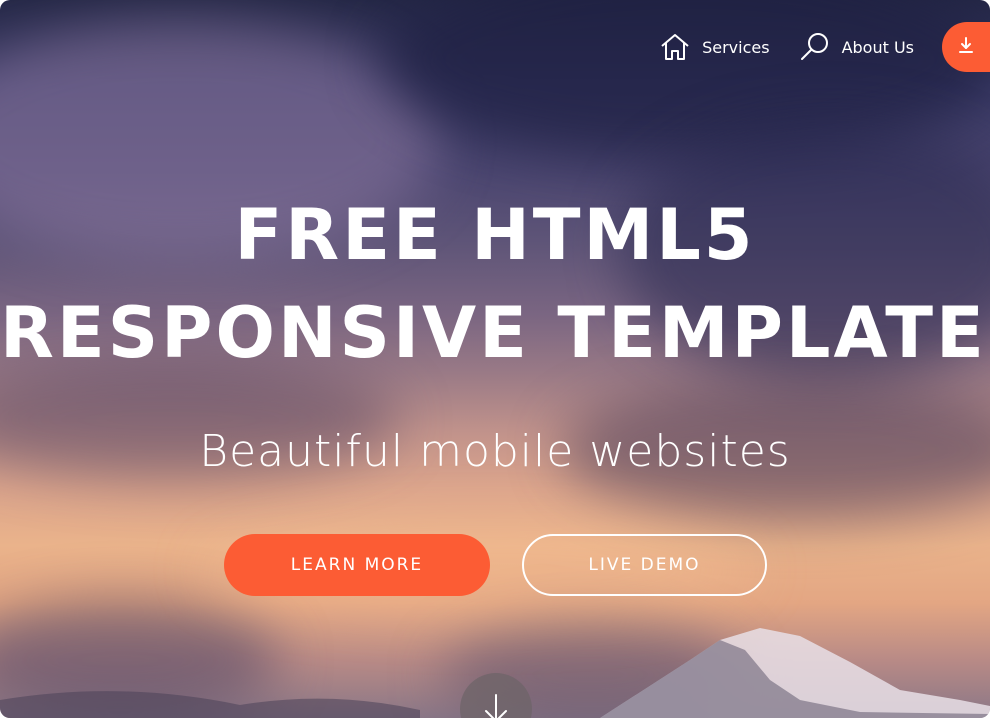  Describe the element at coordinates (140, 659) in the screenshot. I see `cloud-background` at that location.